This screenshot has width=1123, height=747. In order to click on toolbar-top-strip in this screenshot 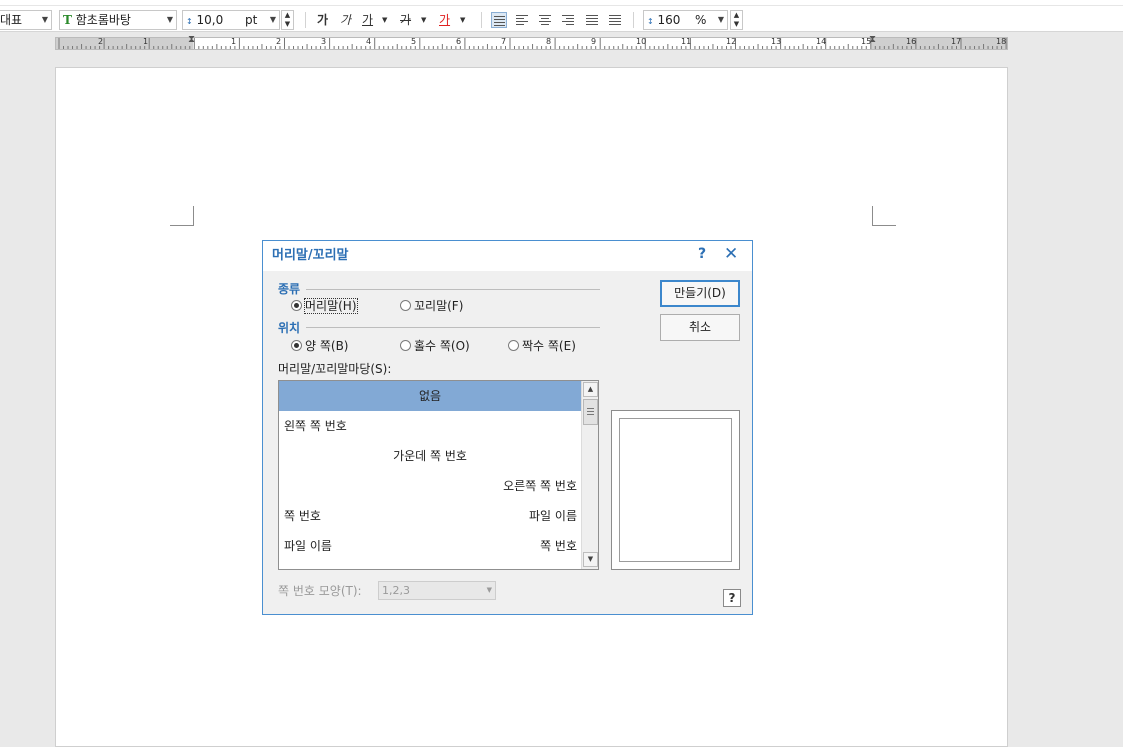, I will do `click(561, 3)`.